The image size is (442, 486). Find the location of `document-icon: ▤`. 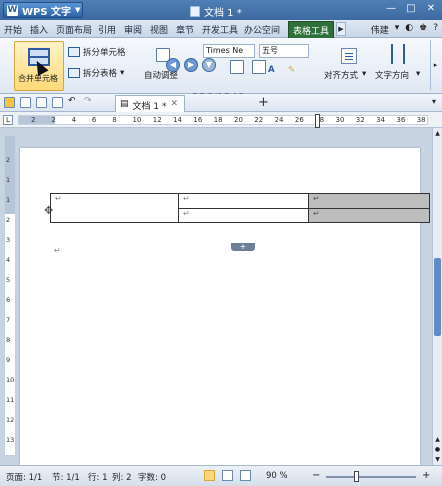

document-icon: ▤ is located at coordinates (124, 104).